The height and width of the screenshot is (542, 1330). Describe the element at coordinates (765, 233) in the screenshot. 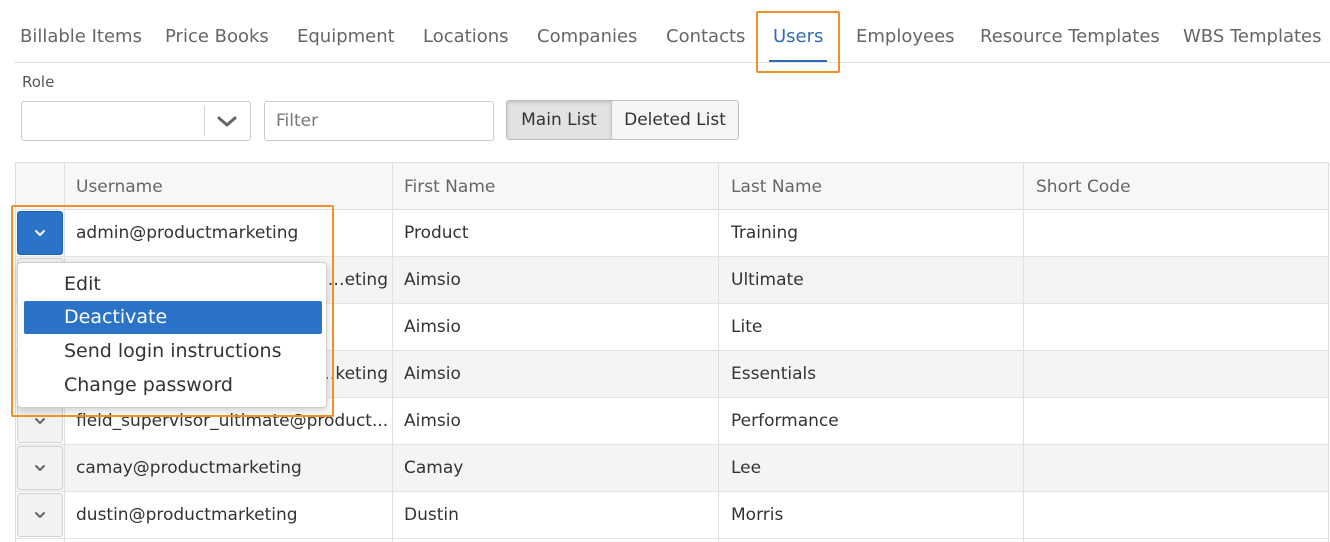

I see `cell-last-name: Training` at that location.